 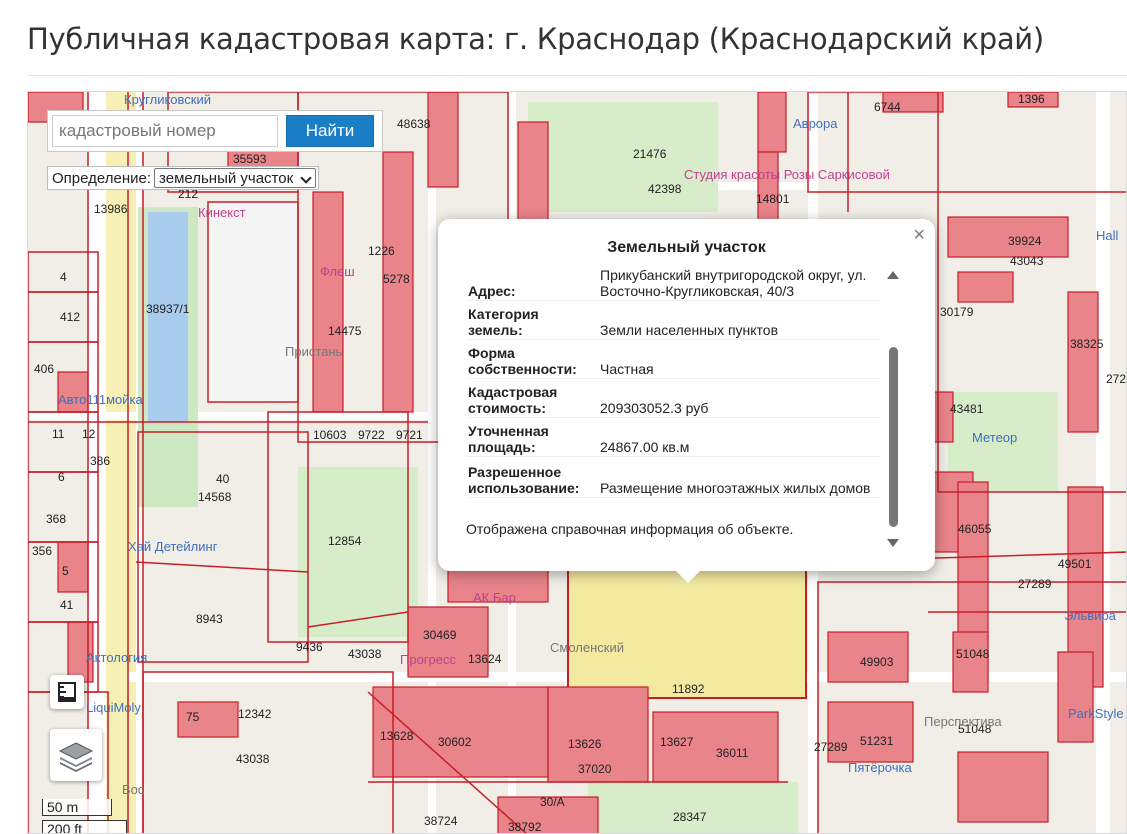 What do you see at coordinates (396, 279) in the screenshot?
I see `parcel-label: 5278` at bounding box center [396, 279].